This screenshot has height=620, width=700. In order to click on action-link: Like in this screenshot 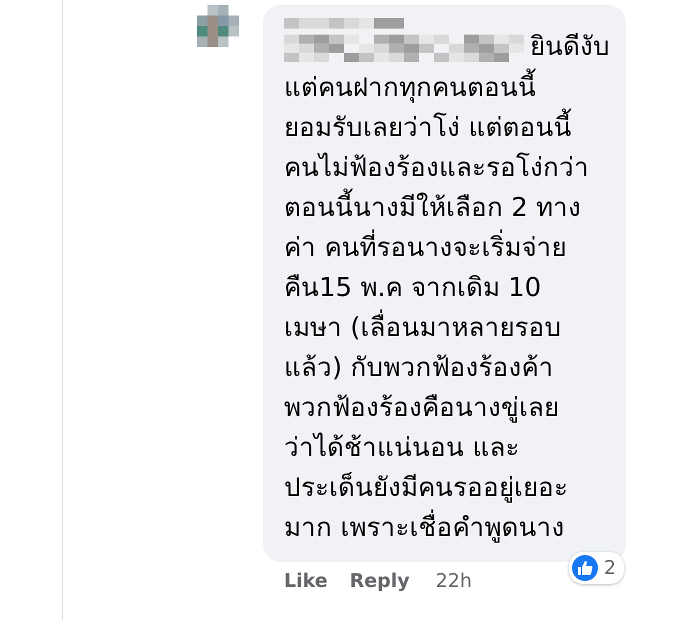, I will do `click(306, 581)`.